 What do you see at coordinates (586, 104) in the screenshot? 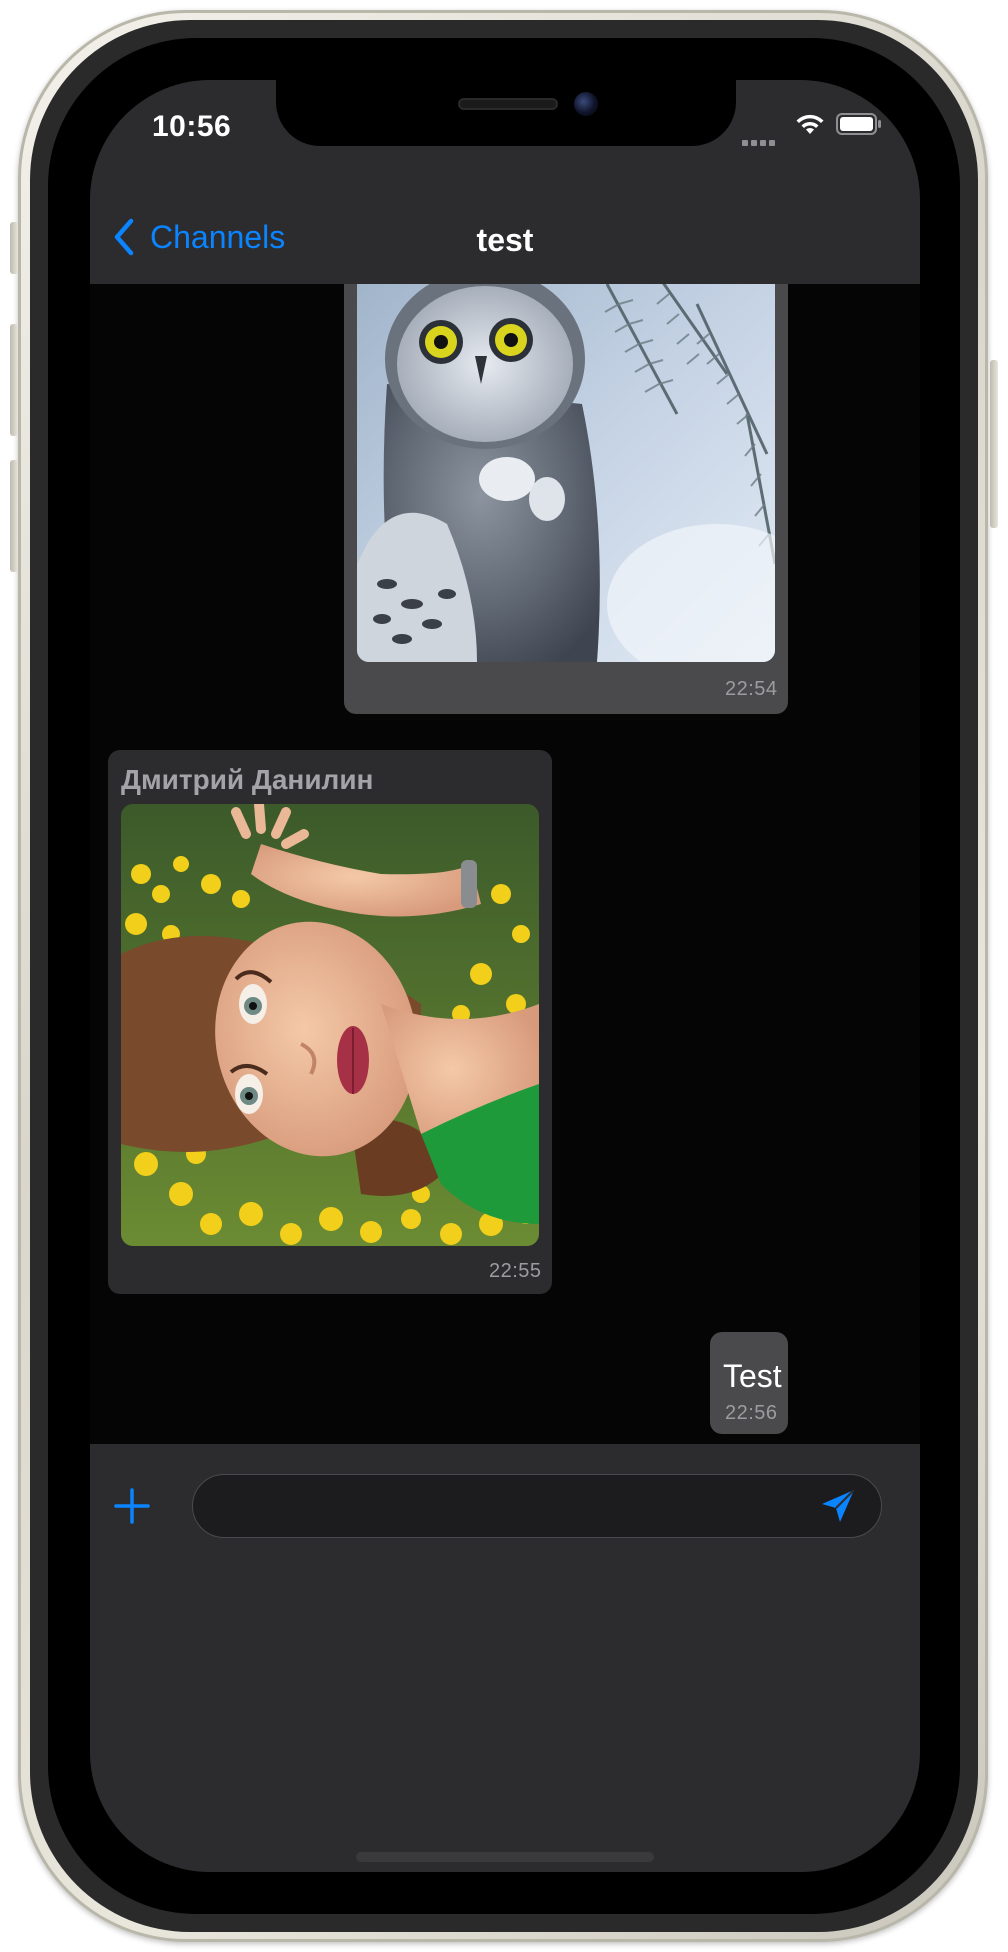
I see `front-camera` at bounding box center [586, 104].